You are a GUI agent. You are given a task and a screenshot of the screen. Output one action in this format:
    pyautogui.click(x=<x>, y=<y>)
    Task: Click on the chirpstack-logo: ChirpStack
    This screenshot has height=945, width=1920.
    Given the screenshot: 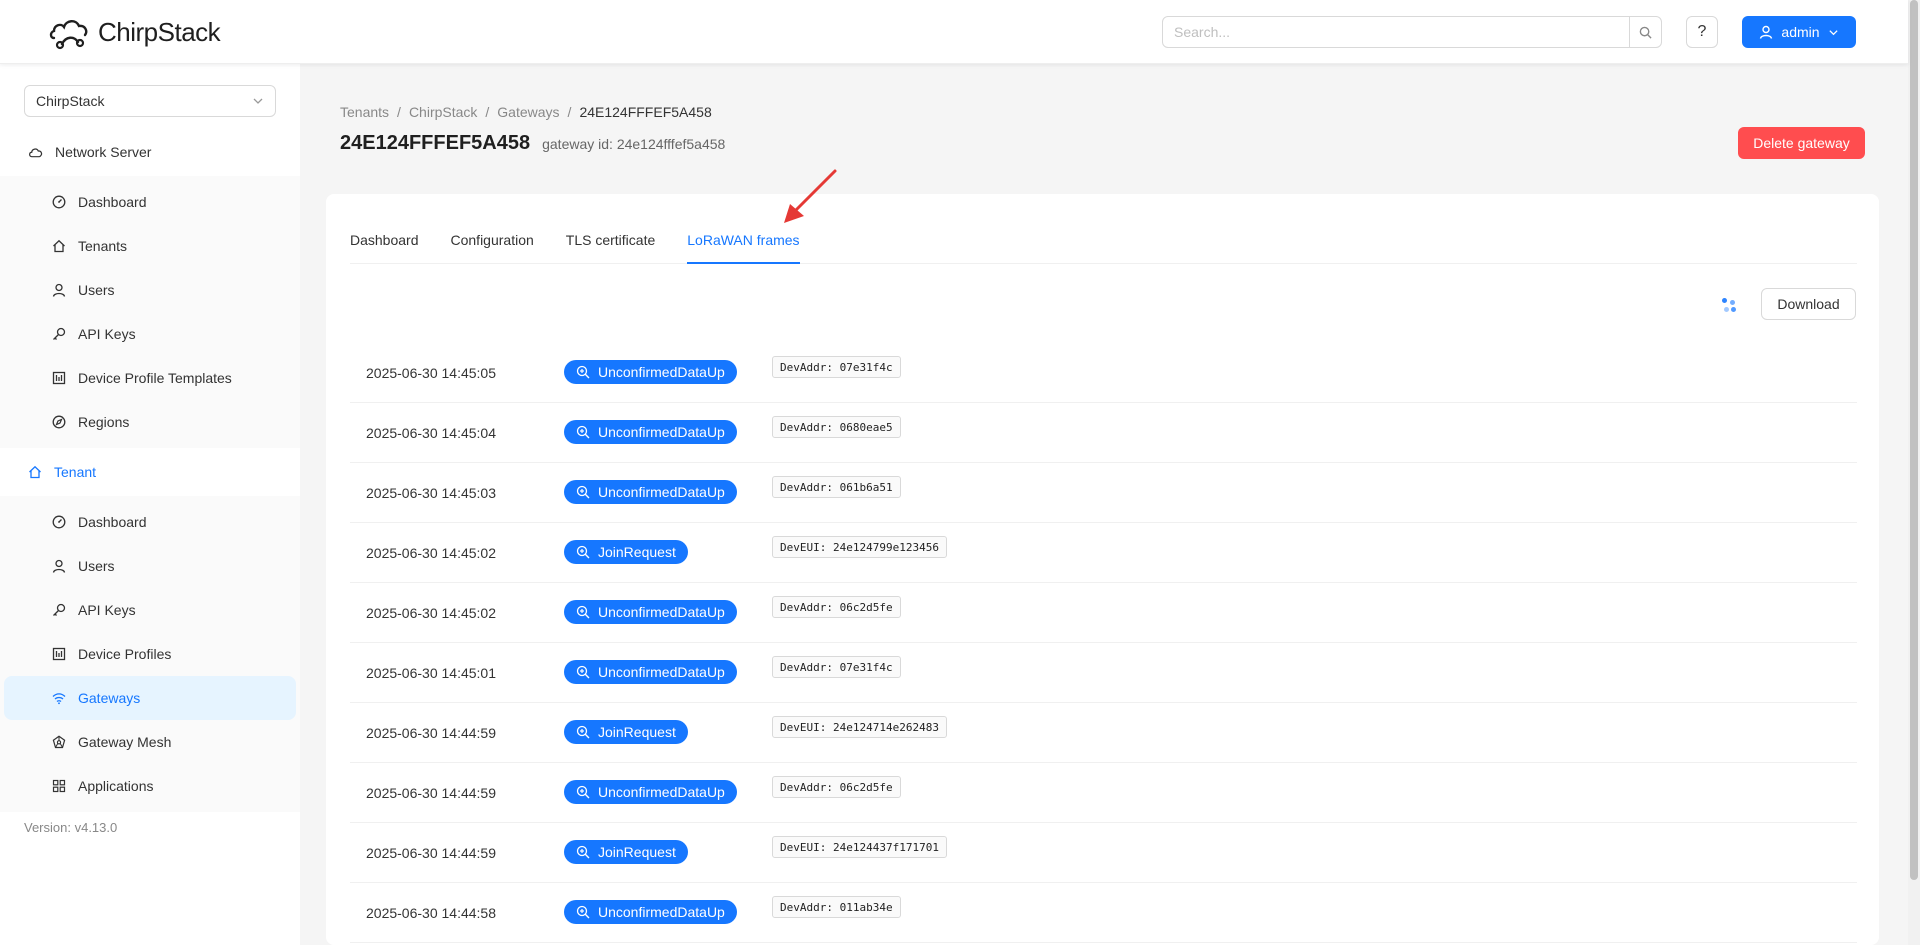 What is the action you would take?
    pyautogui.click(x=134, y=32)
    